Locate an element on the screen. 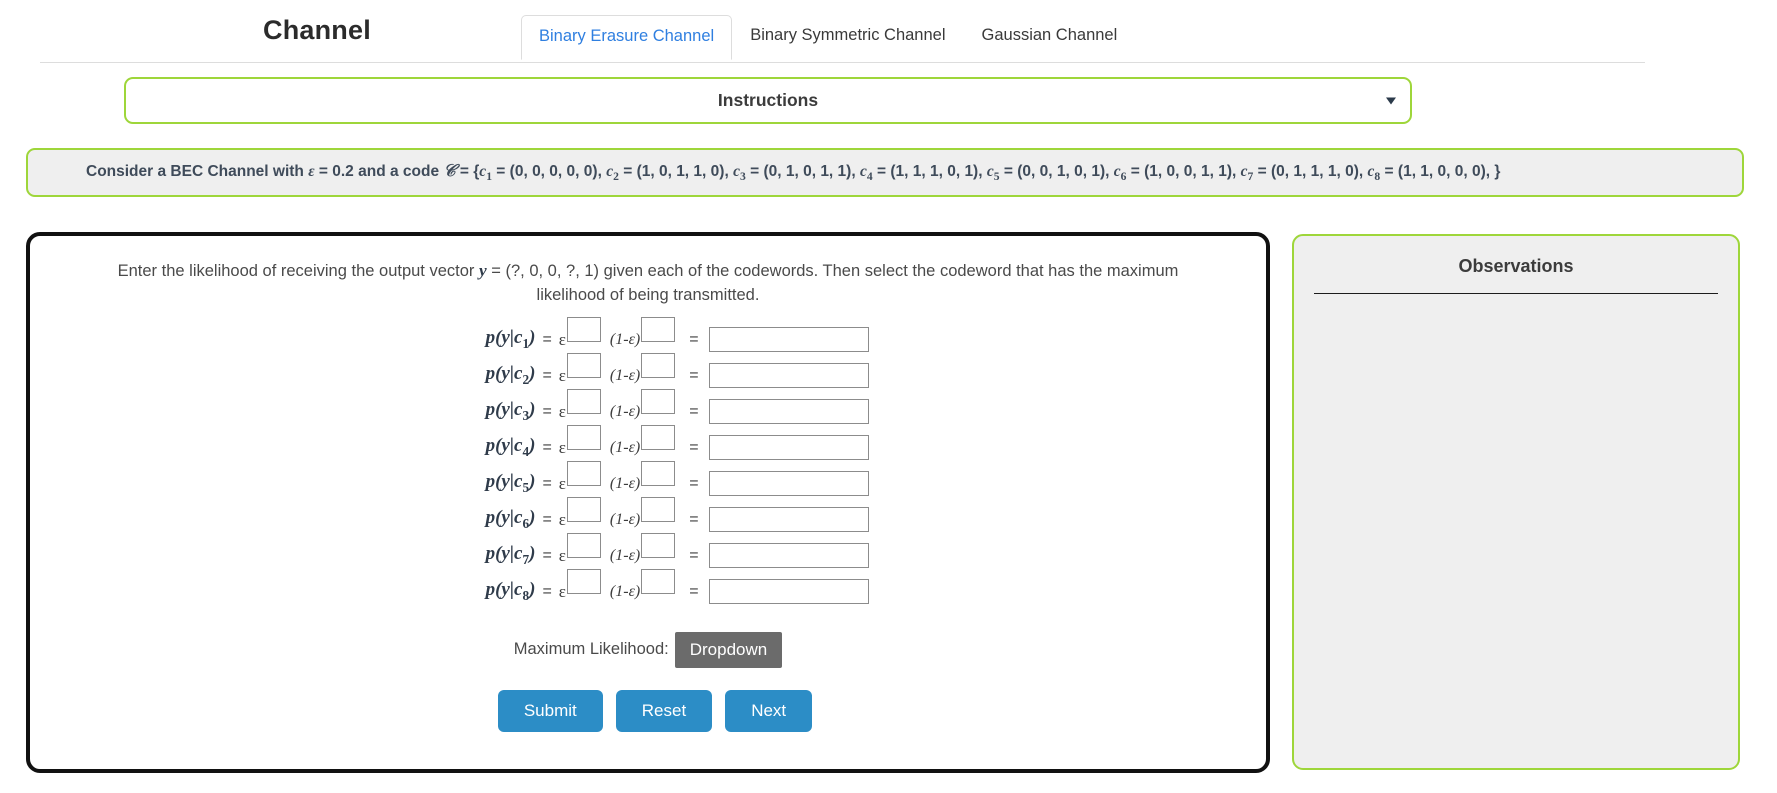  action-buttons: Submit Reset Next is located at coordinates (648, 710).